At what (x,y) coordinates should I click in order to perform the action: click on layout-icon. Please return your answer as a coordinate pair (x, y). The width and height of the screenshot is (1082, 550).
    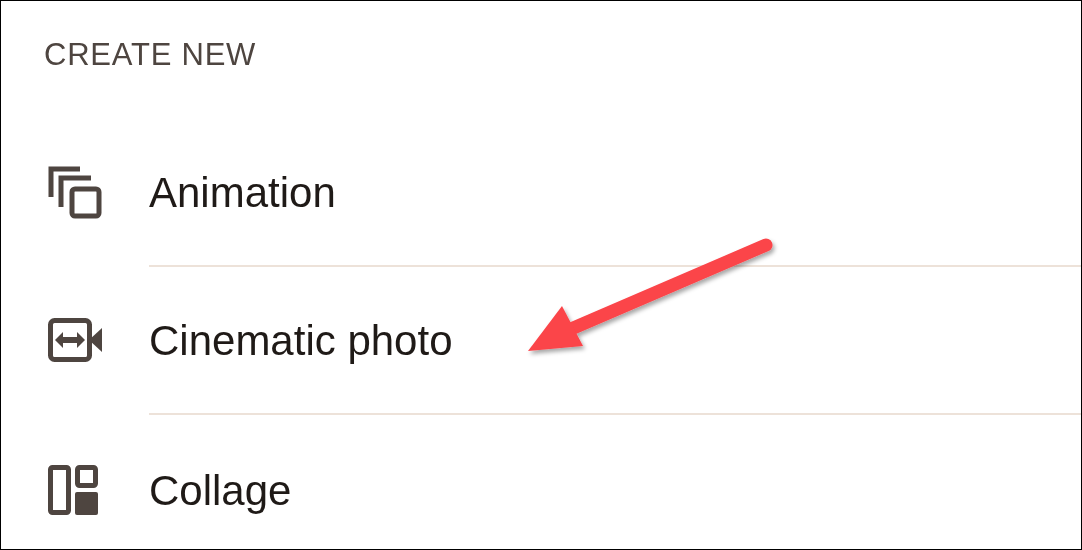
    Looking at the image, I should click on (73, 490).